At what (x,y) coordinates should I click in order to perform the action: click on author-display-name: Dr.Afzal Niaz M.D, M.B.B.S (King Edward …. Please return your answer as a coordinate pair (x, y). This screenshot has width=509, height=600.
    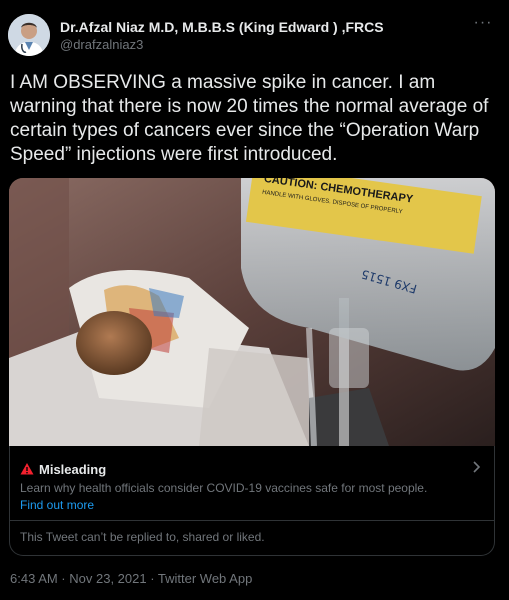
    Looking at the image, I should click on (222, 27).